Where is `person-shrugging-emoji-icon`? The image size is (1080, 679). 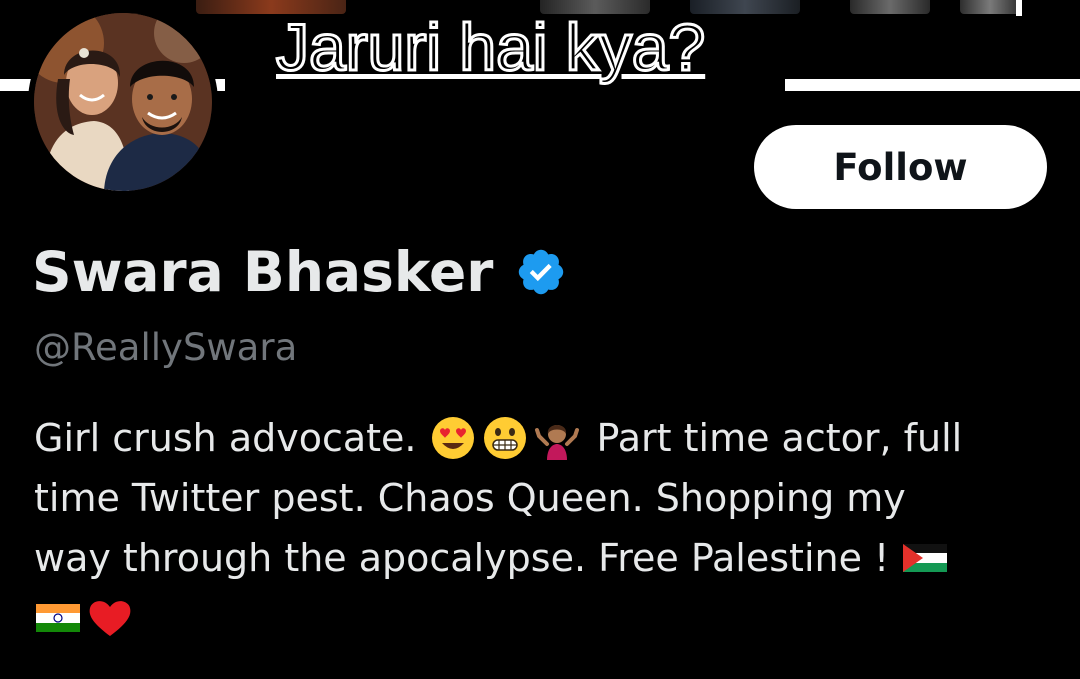
person-shrugging-emoji-icon is located at coordinates (557, 438).